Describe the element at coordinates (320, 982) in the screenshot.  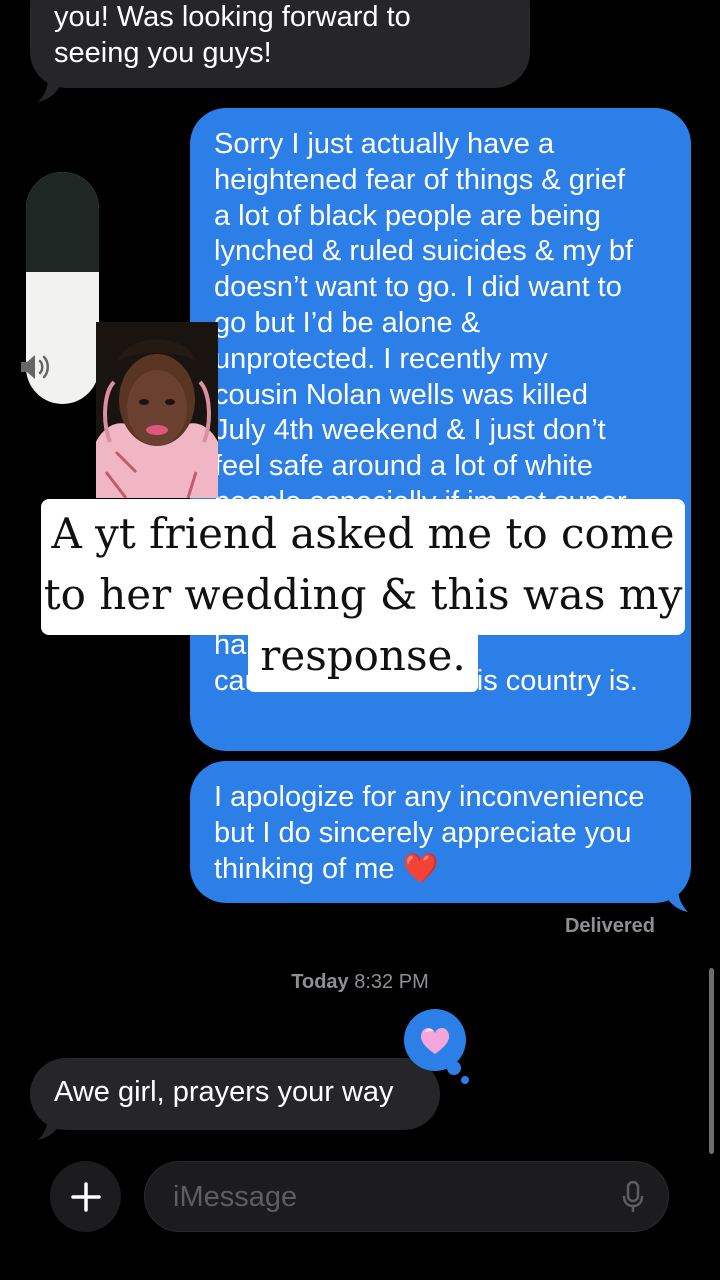
I see `timestamp-day: Today` at that location.